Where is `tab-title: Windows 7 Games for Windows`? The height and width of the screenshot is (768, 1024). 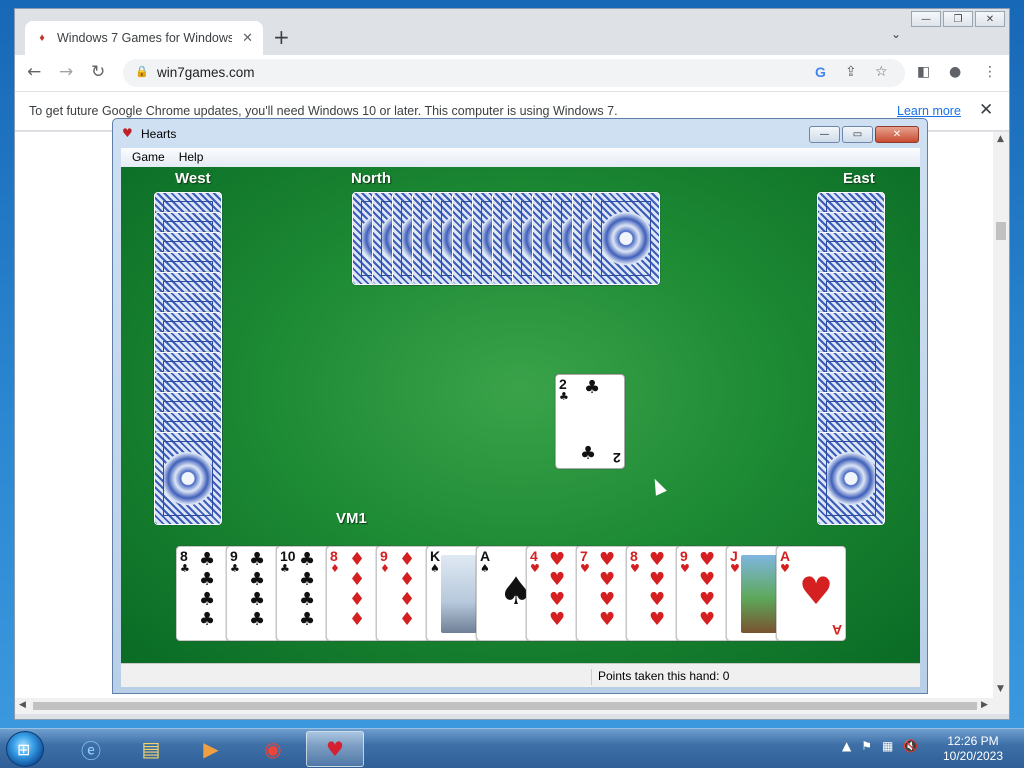
tab-title: Windows 7 Games for Windows is located at coordinates (144, 38).